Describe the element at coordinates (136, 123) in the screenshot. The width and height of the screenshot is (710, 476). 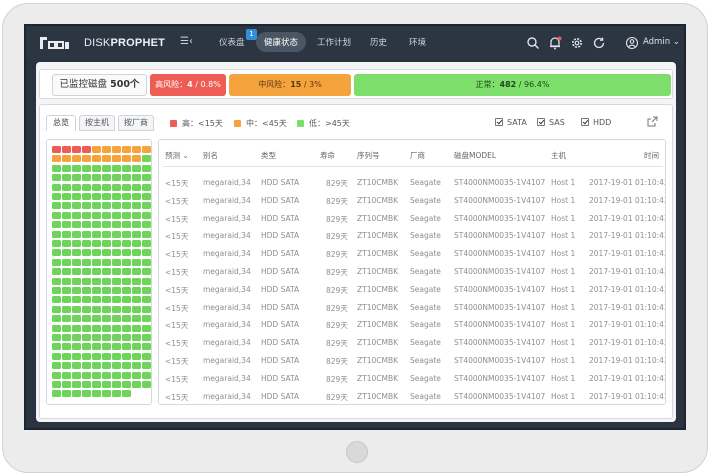
I see `tab-by-vendor: 按厂商` at that location.